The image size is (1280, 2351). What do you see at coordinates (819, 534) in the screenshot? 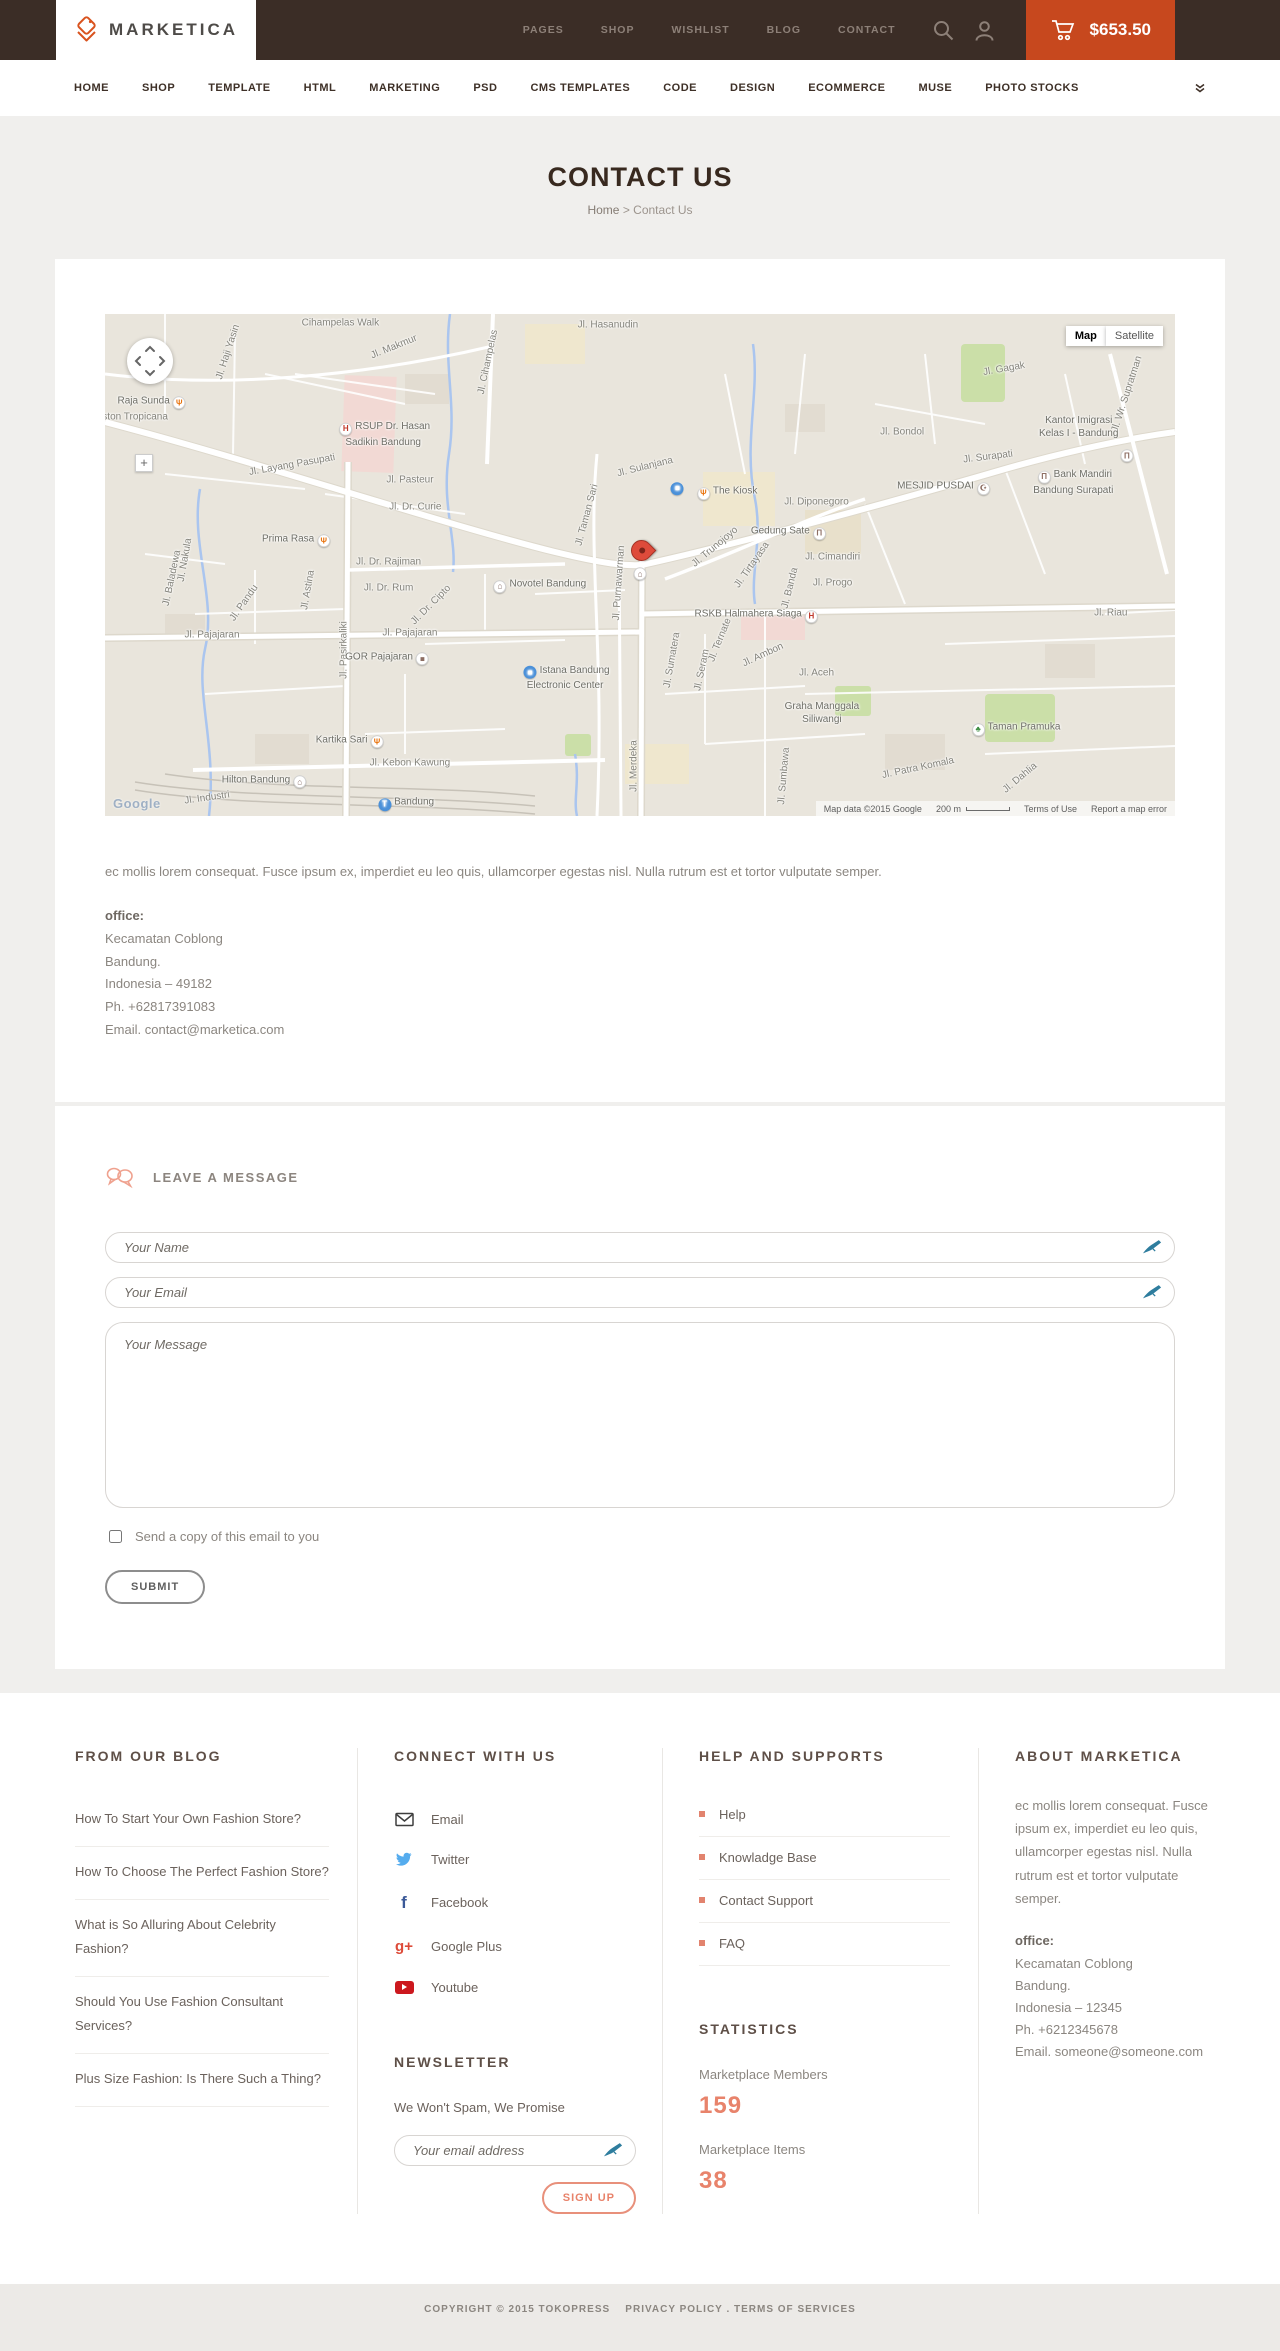
I see `museum-map-icon: Π` at bounding box center [819, 534].